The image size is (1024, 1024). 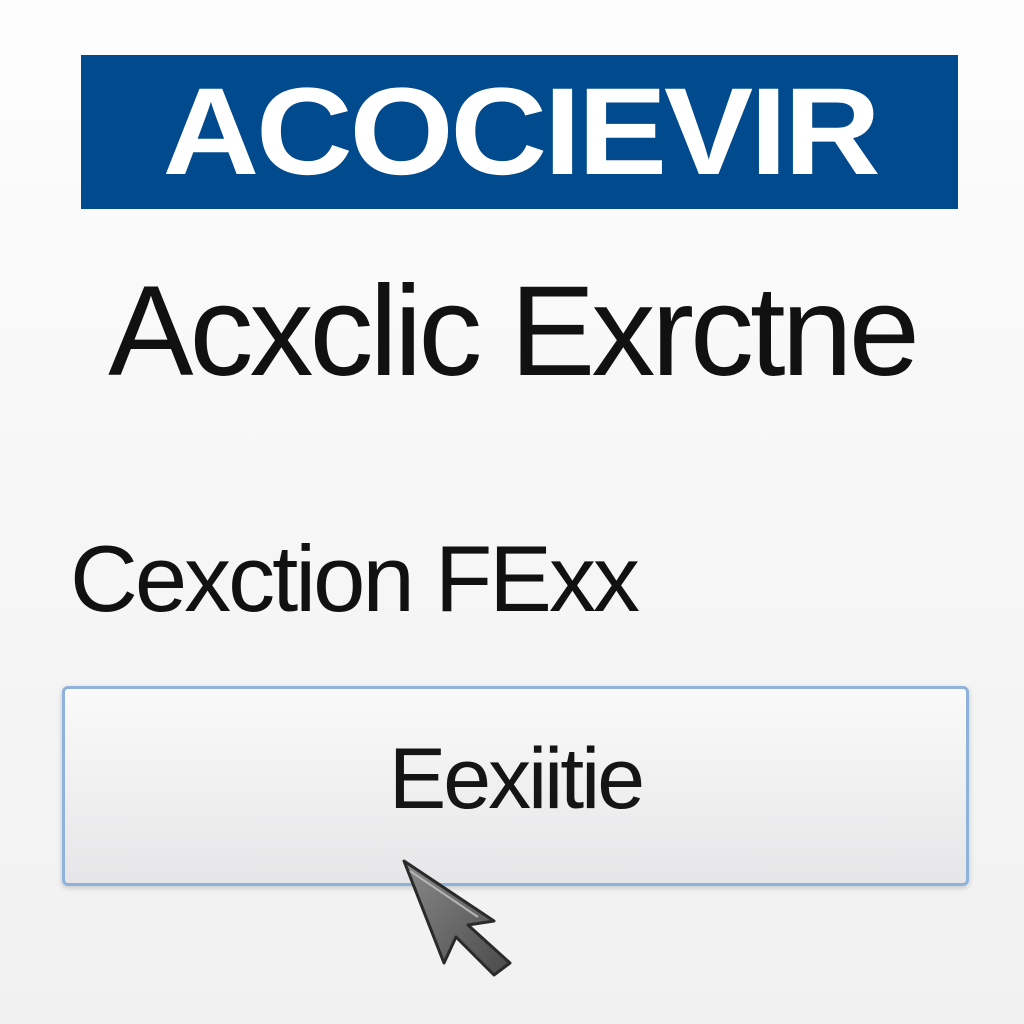 I want to click on header-banner: ACOCIEVIR, so click(x=519, y=132).